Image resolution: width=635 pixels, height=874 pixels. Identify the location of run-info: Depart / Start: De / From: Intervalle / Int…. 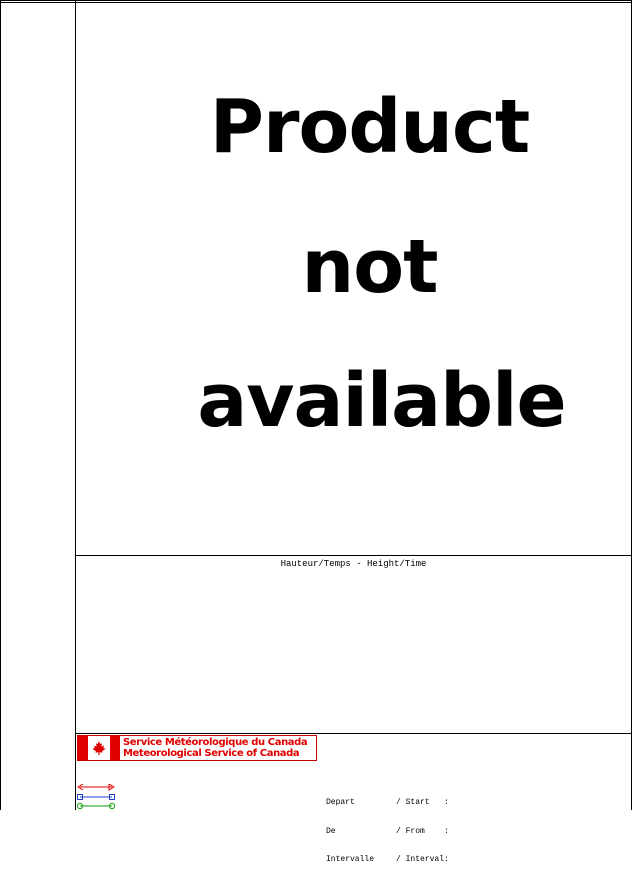
(387, 826).